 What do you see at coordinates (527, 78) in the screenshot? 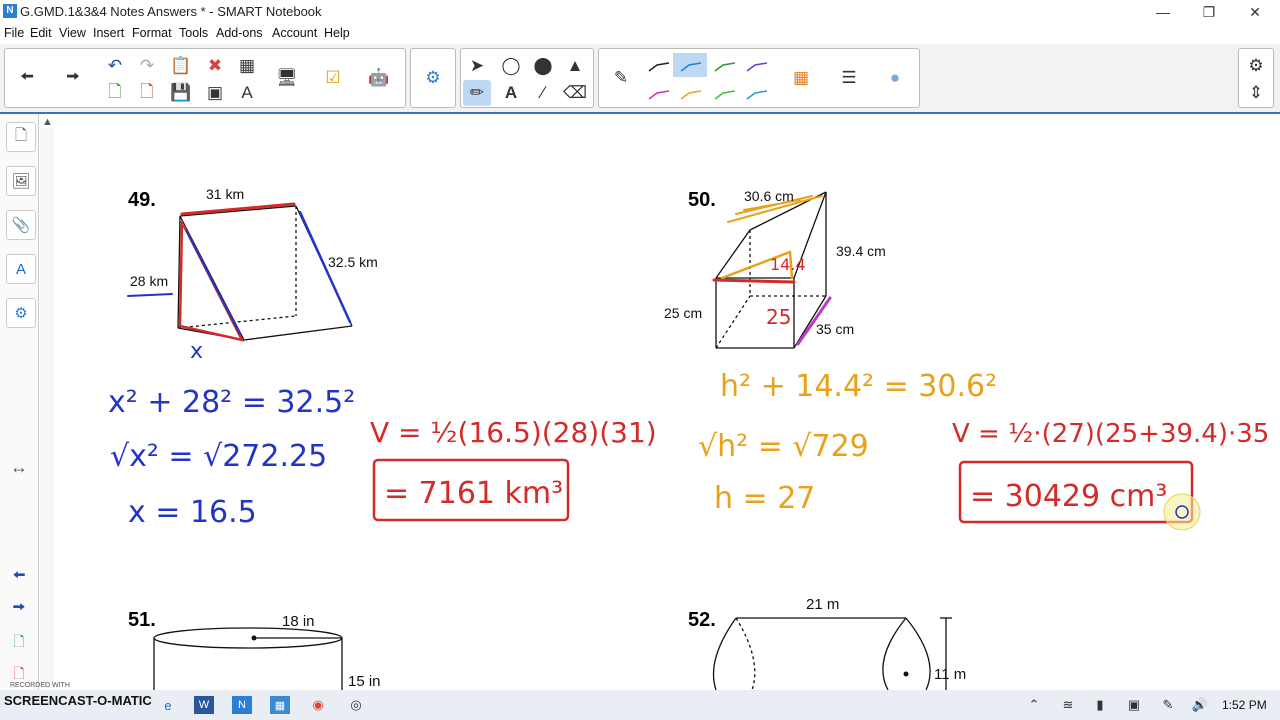
I see `toolbar-group-select: ➤ ◯ ⬤ ▲ ✏ A ∕ ⌫` at bounding box center [527, 78].